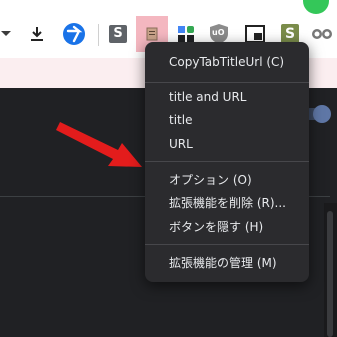 The width and height of the screenshot is (337, 337). What do you see at coordinates (98, 35) in the screenshot?
I see `toolbar-divider` at bounding box center [98, 35].